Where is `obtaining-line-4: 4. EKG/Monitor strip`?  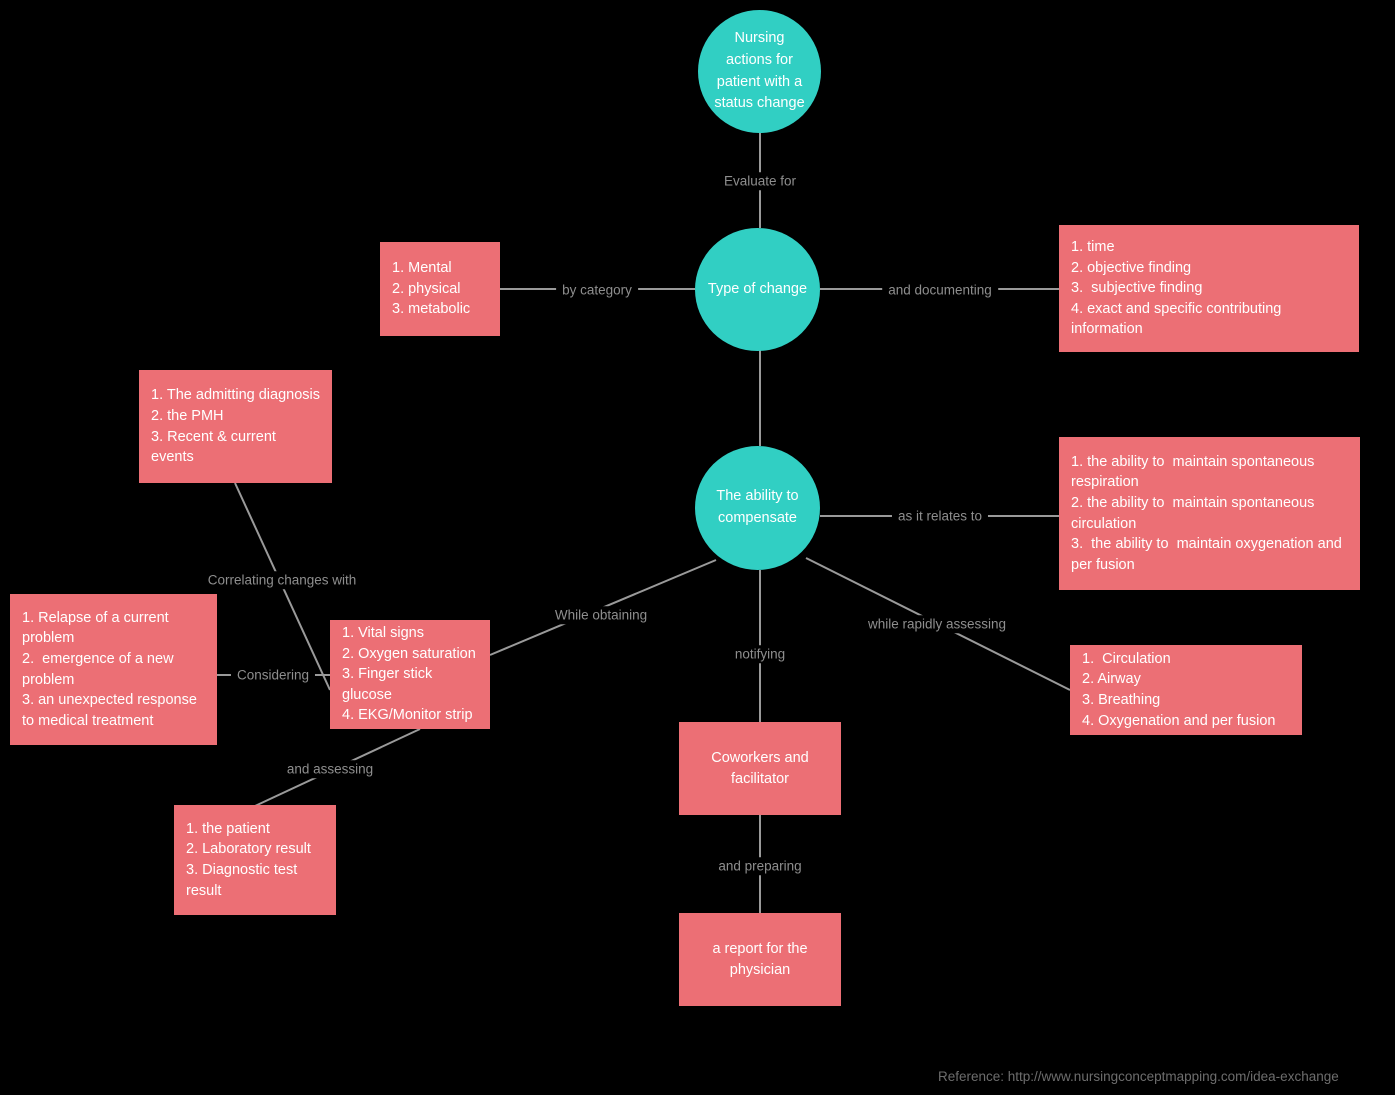 obtaining-line-4: 4. EKG/Monitor strip is located at coordinates (407, 715).